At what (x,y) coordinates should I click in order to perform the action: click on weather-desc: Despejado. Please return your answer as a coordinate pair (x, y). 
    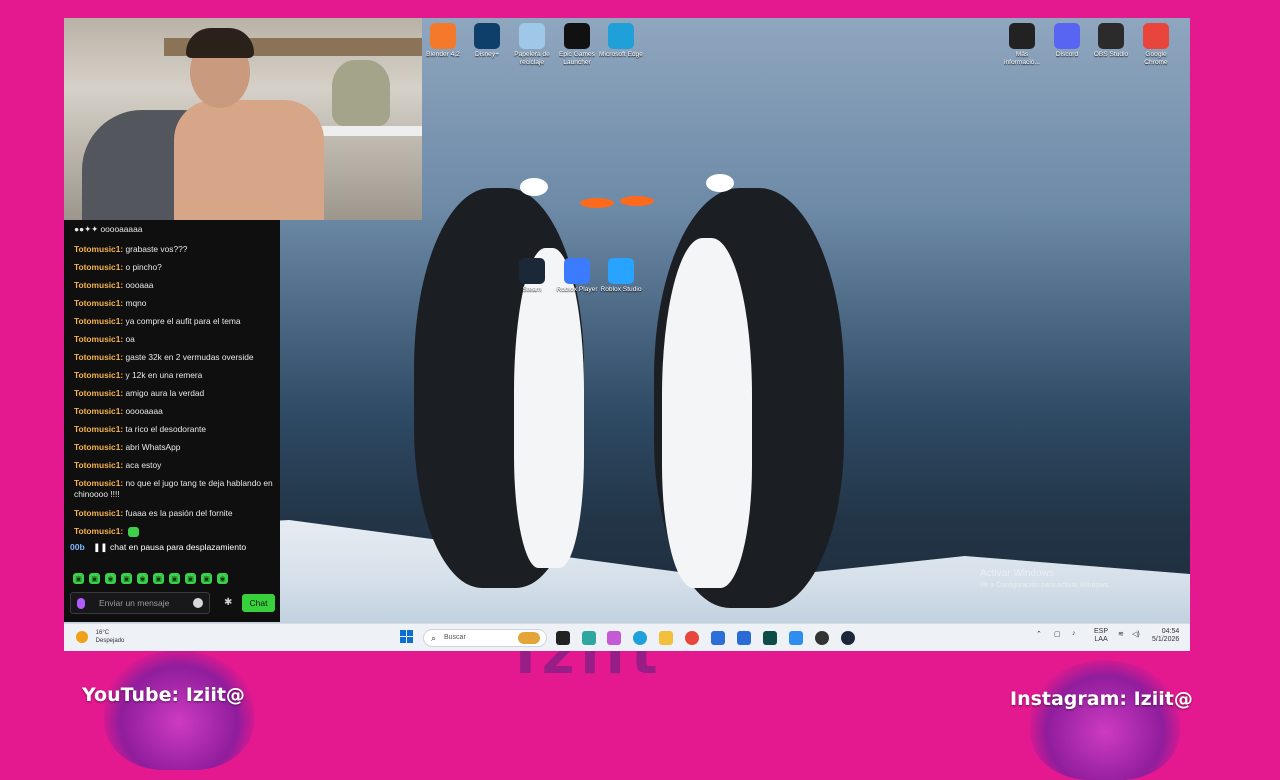
    Looking at the image, I should click on (110, 641).